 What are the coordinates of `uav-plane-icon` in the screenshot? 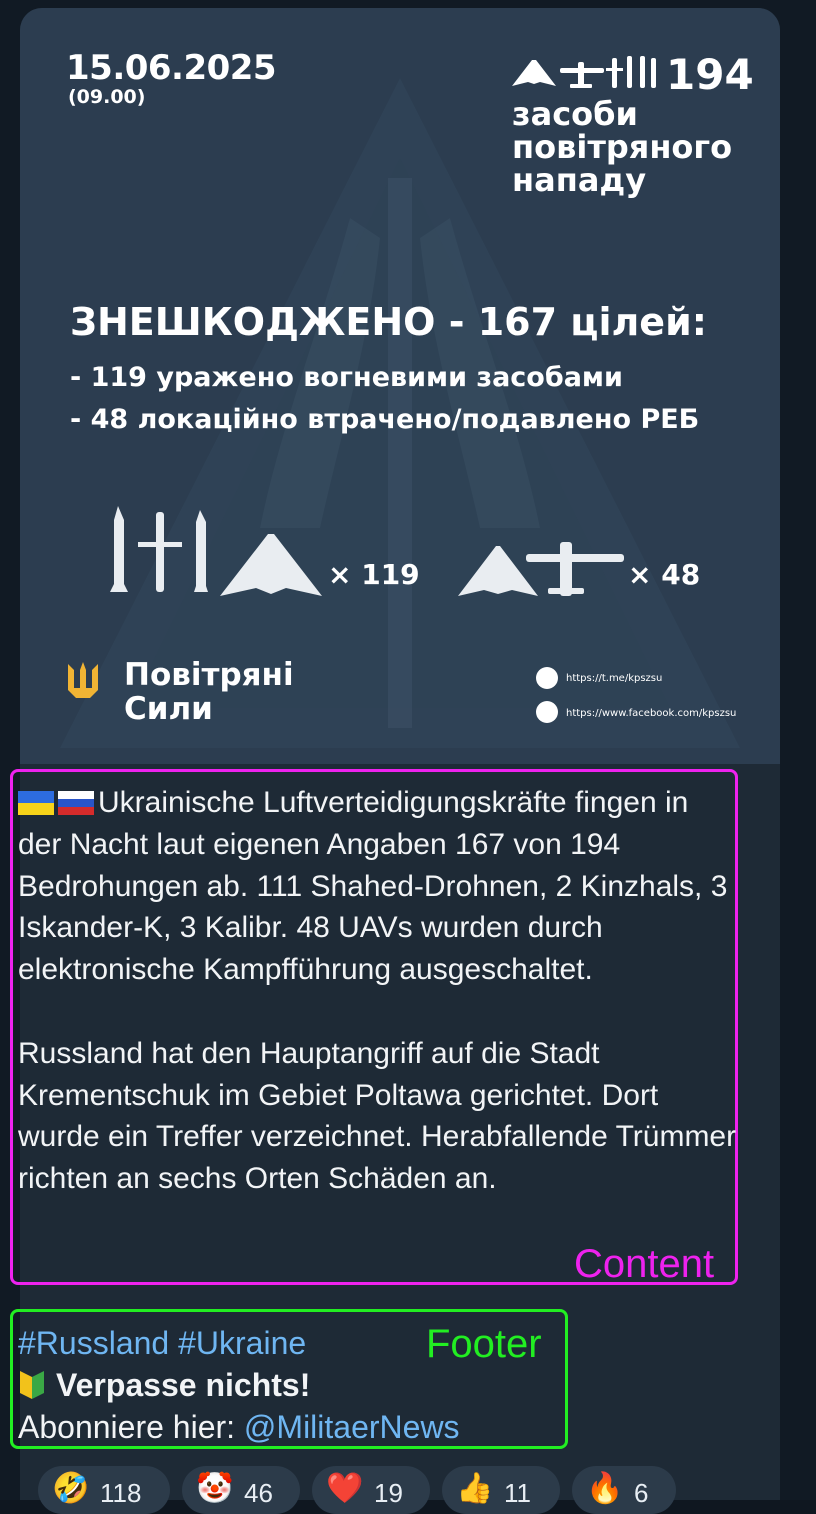 It's located at (575, 558).